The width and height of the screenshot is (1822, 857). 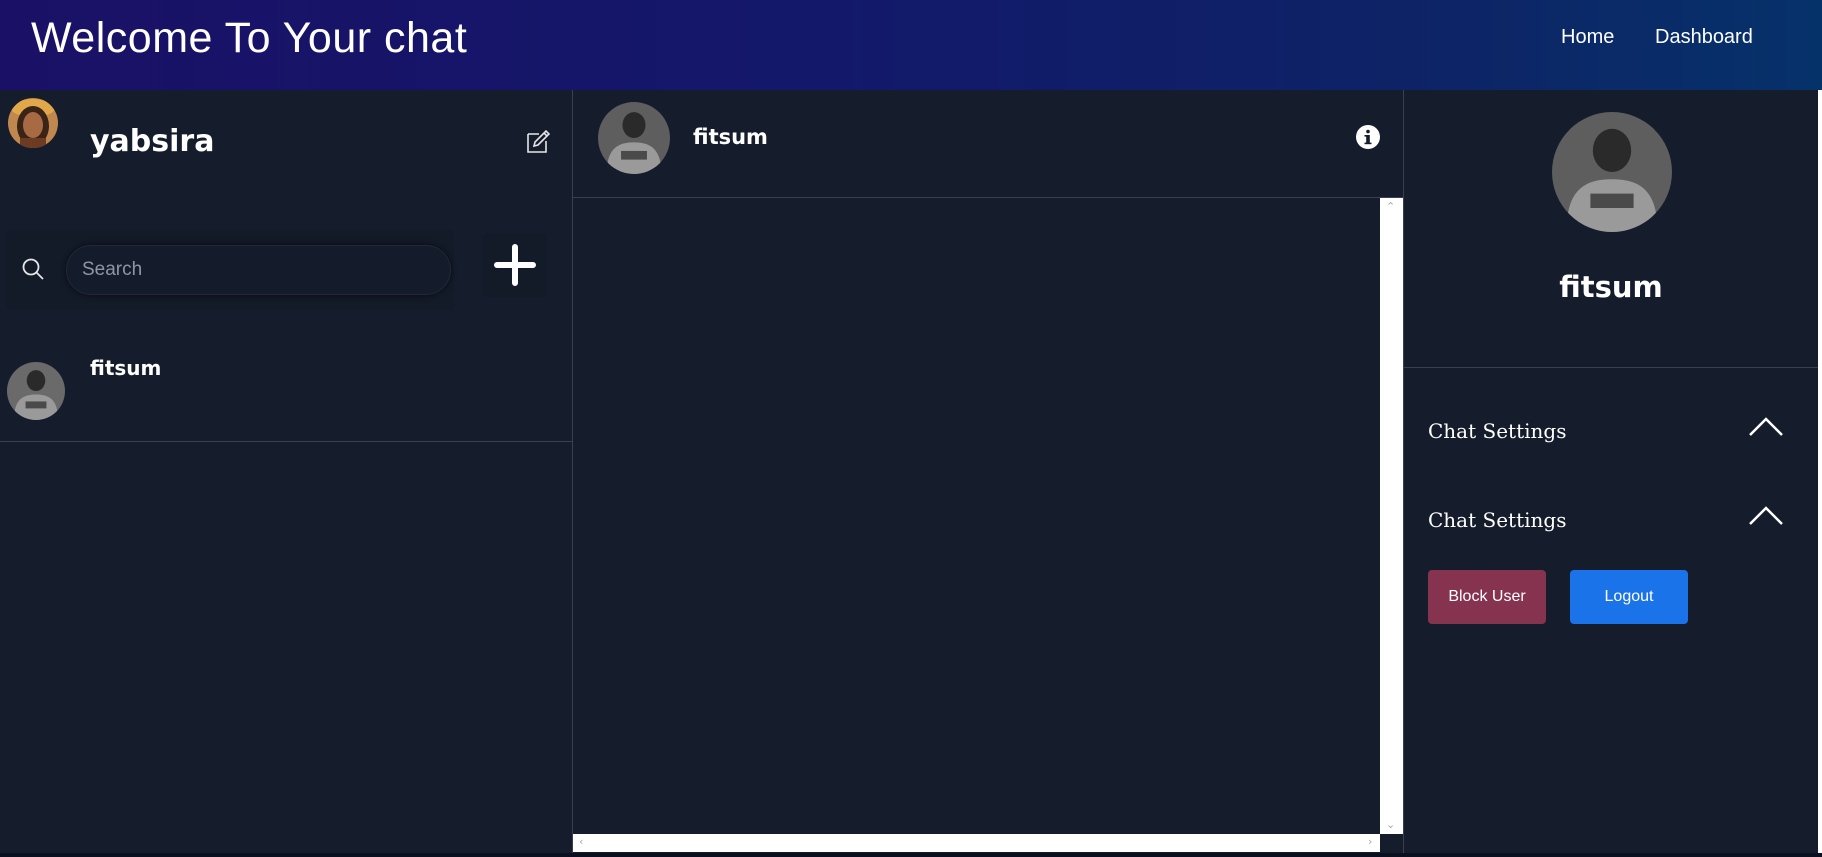 What do you see at coordinates (1629, 597) in the screenshot?
I see `logout-button: Logout` at bounding box center [1629, 597].